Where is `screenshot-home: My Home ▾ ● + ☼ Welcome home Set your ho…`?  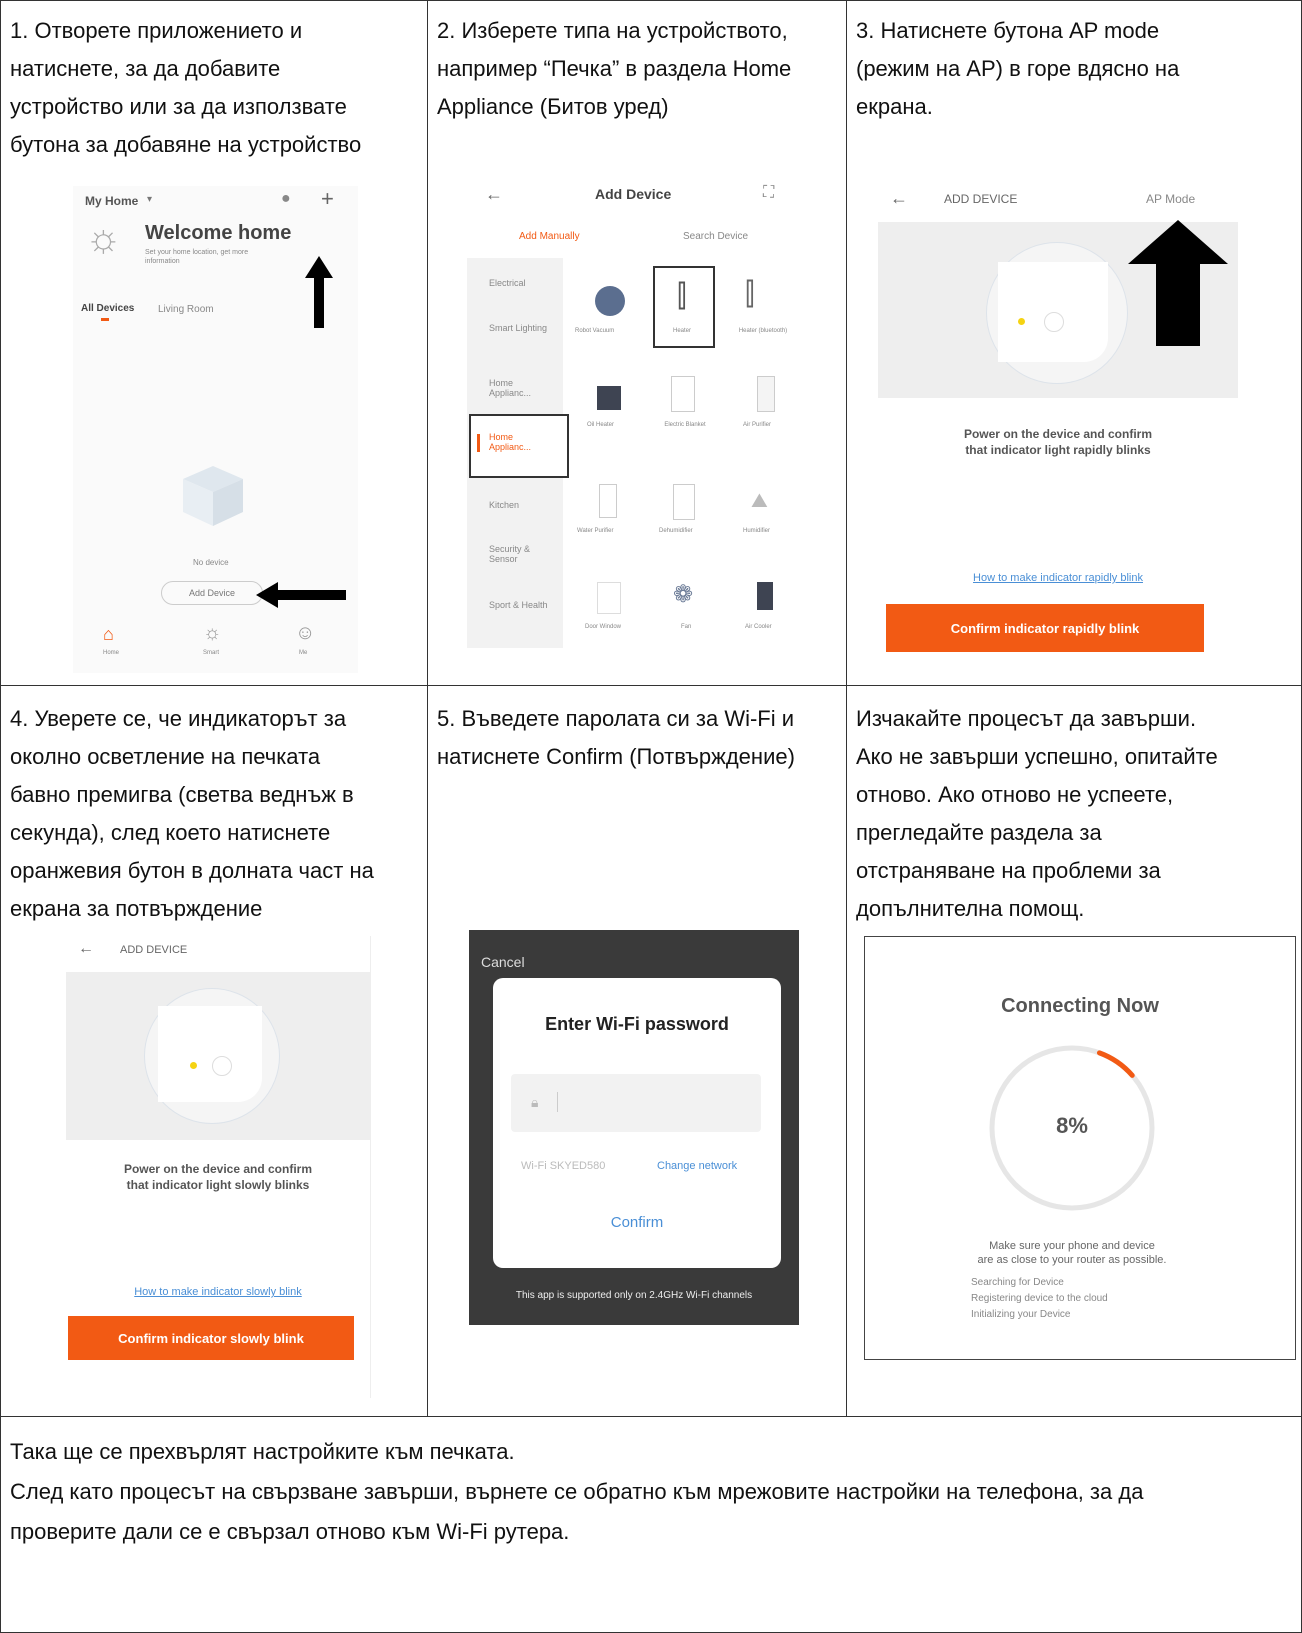 screenshot-home: My Home ▾ ● + ☼ Welcome home Set your ho… is located at coordinates (215, 429).